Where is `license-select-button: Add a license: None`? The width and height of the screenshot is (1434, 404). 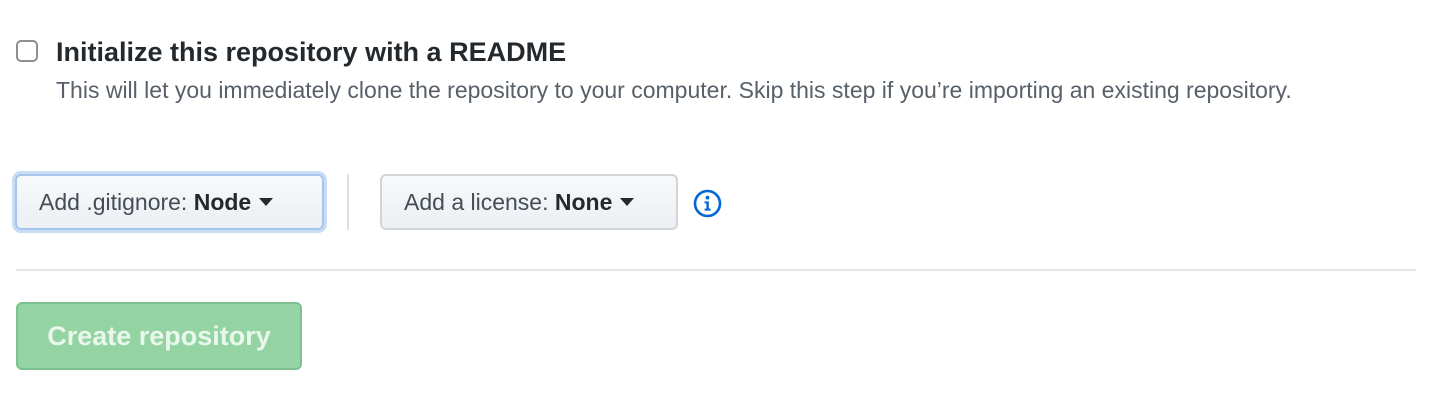
license-select-button: Add a license: None is located at coordinates (529, 202).